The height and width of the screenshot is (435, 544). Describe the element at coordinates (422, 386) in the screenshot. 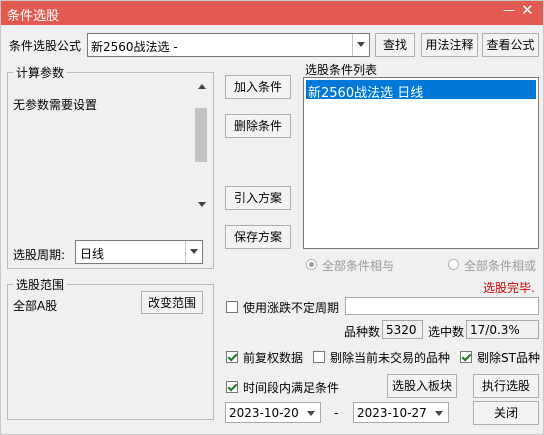

I see `add-to-block-button: 选股入板块` at that location.